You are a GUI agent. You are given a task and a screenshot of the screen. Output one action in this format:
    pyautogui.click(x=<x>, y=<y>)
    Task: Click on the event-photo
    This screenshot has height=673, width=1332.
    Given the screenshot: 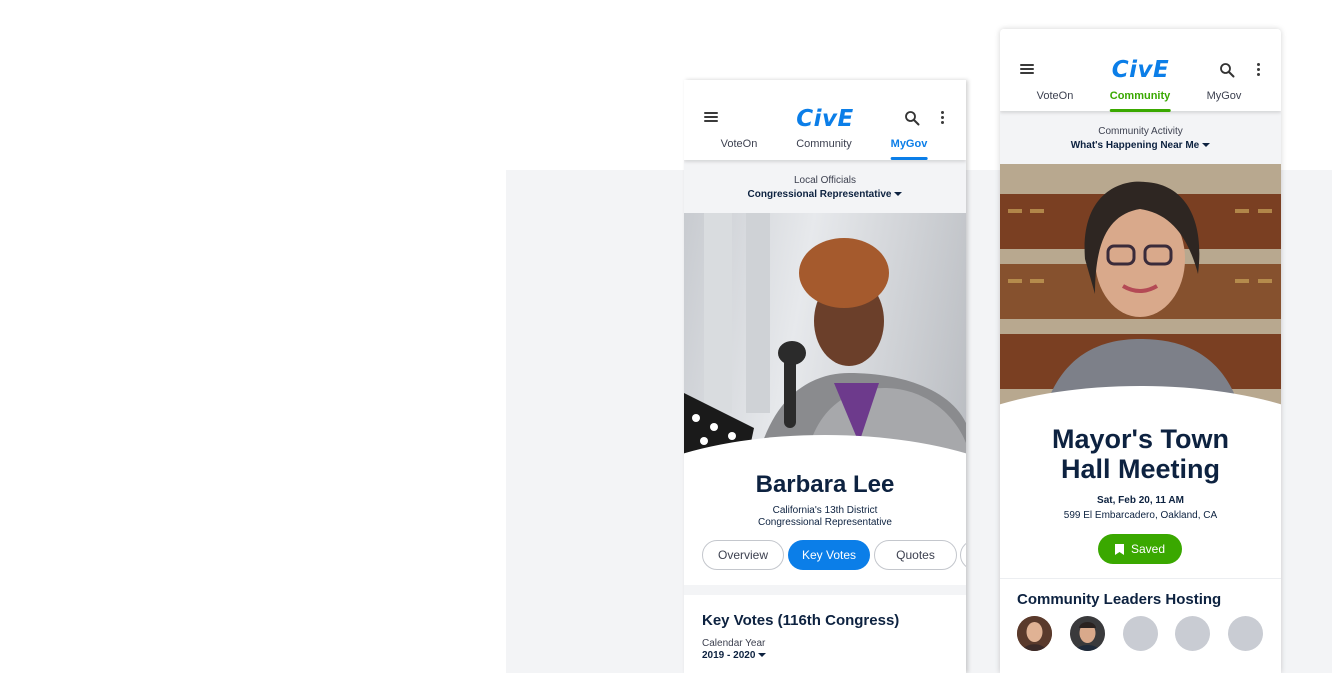 What is the action you would take?
    pyautogui.click(x=1140, y=295)
    